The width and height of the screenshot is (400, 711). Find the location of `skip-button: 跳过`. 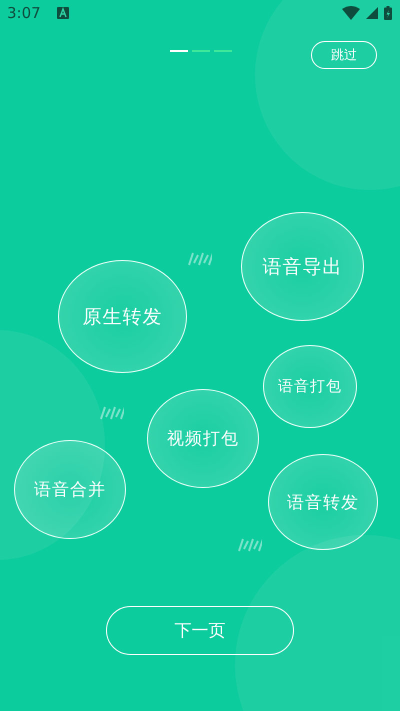

skip-button: 跳过 is located at coordinates (344, 55).